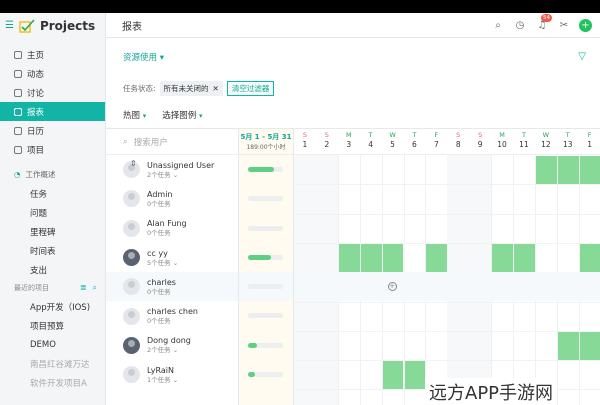 Image resolution: width=600 pixels, height=405 pixels. I want to click on day-number: 11, so click(524, 144).